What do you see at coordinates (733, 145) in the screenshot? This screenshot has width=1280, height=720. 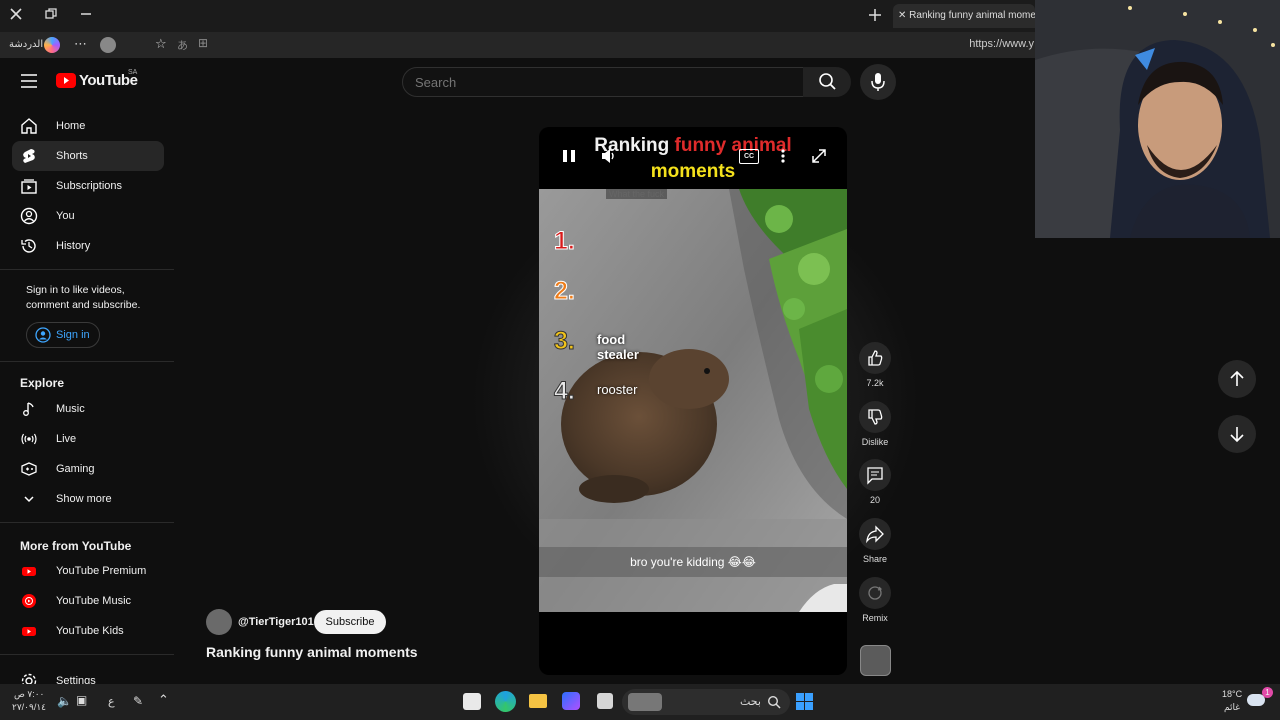 I see `overlay-title-red: funny animal` at bounding box center [733, 145].